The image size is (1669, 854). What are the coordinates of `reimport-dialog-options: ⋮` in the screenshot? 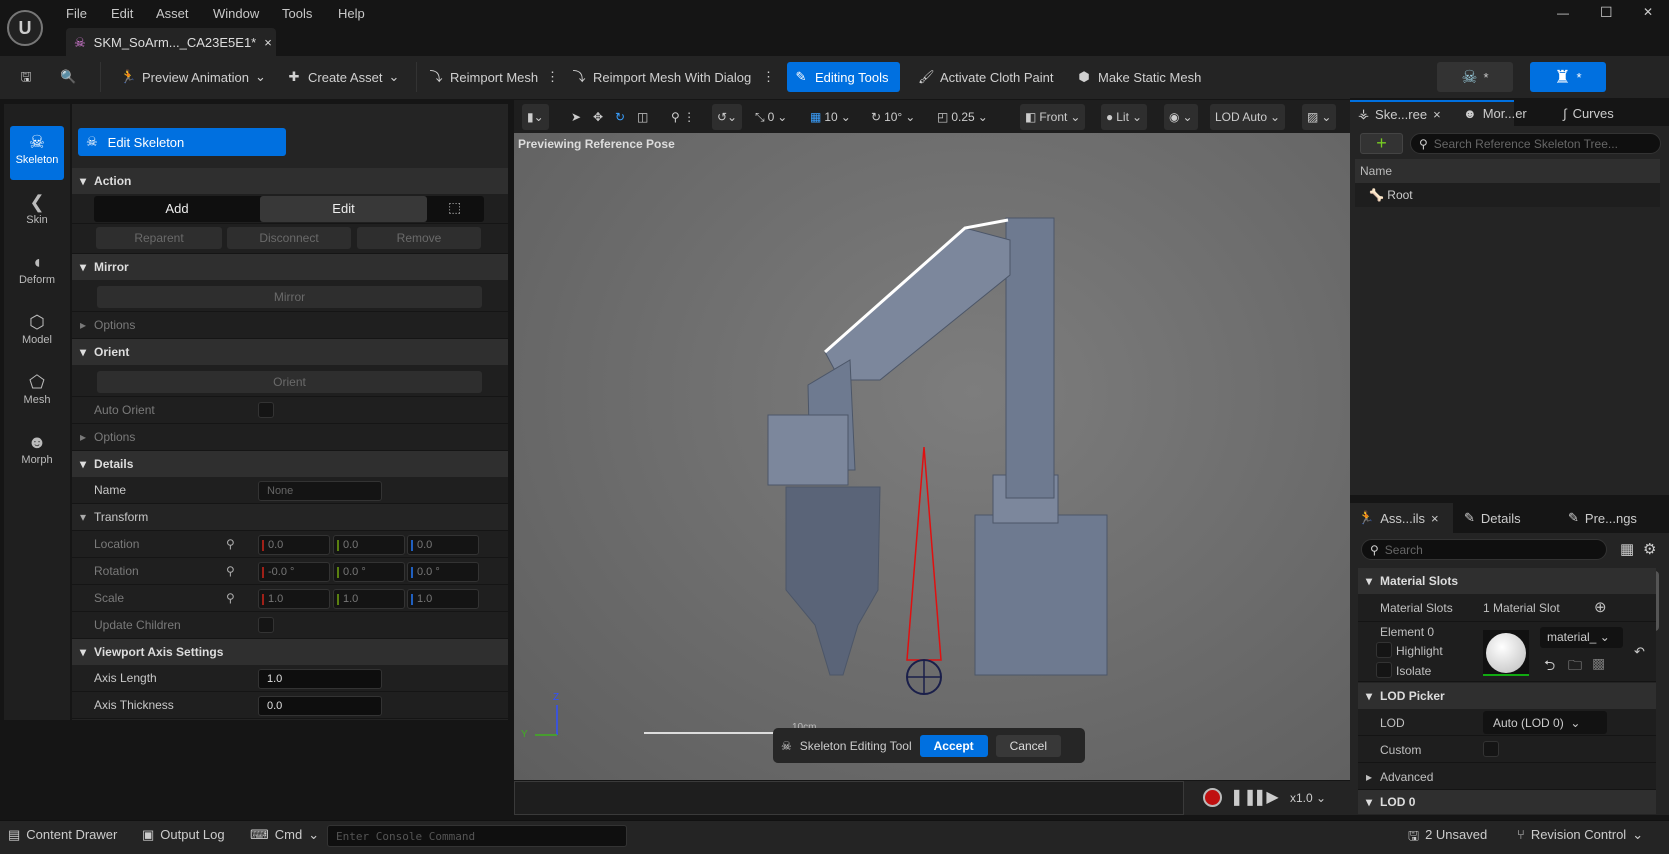 It's located at (768, 77).